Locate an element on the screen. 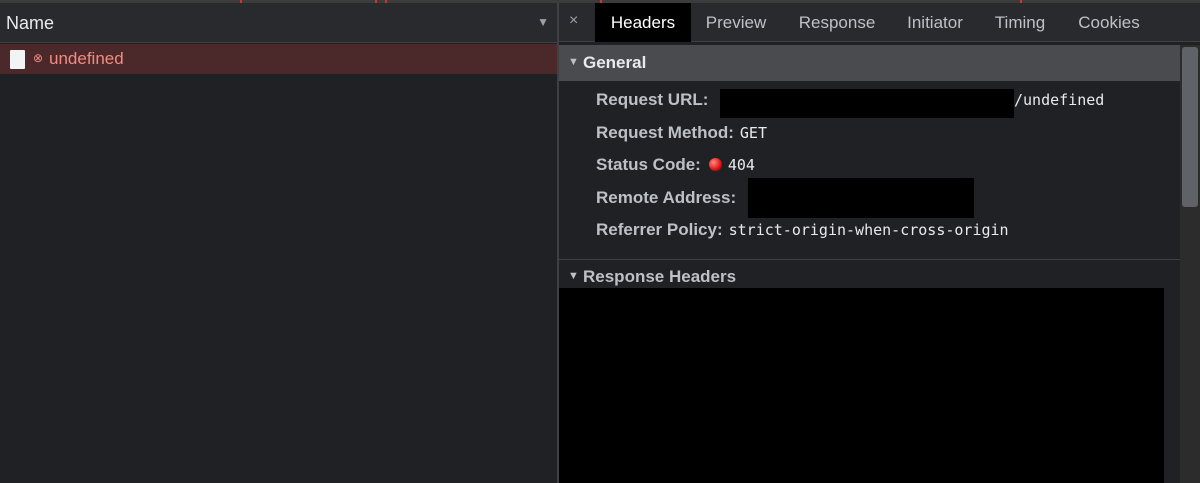  tab-headers: Headers is located at coordinates (643, 22).